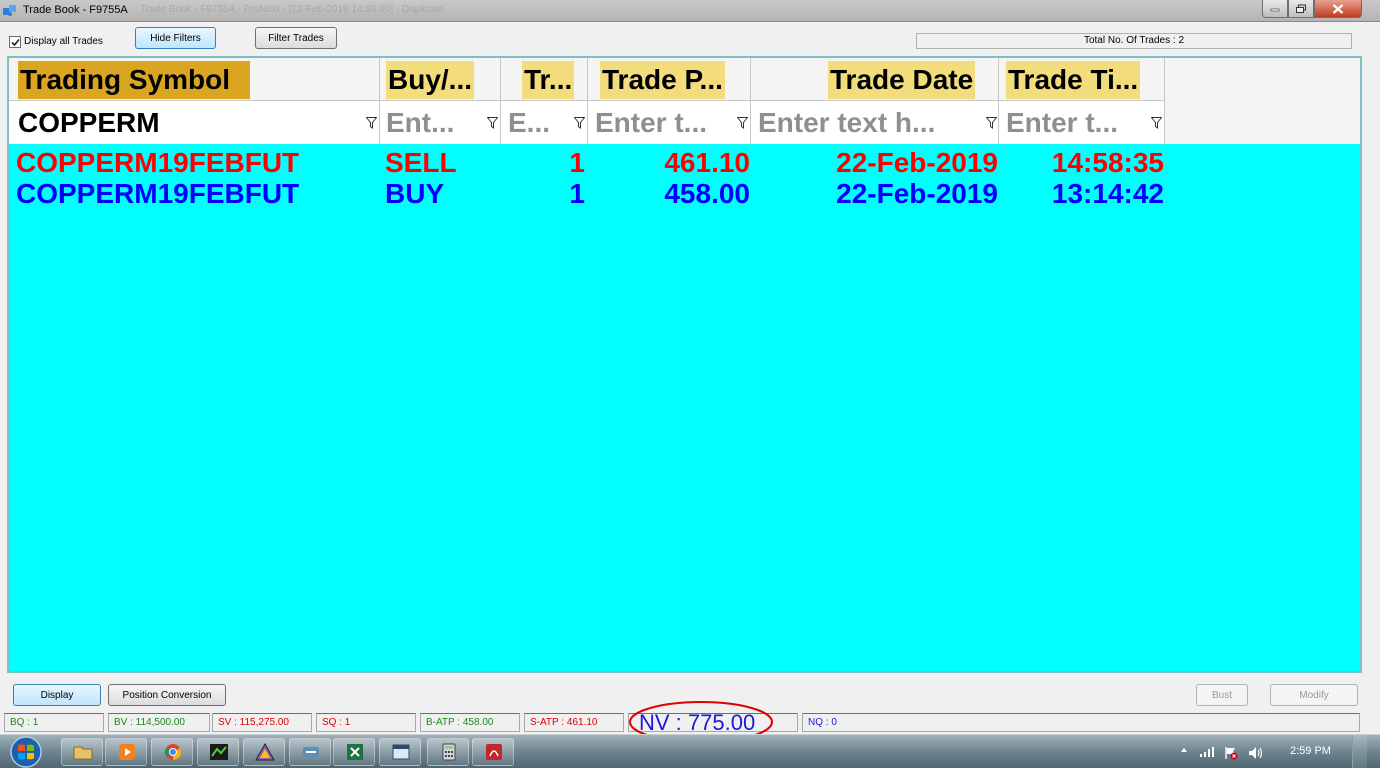  I want to click on minimize-icon, so click(1275, 9).